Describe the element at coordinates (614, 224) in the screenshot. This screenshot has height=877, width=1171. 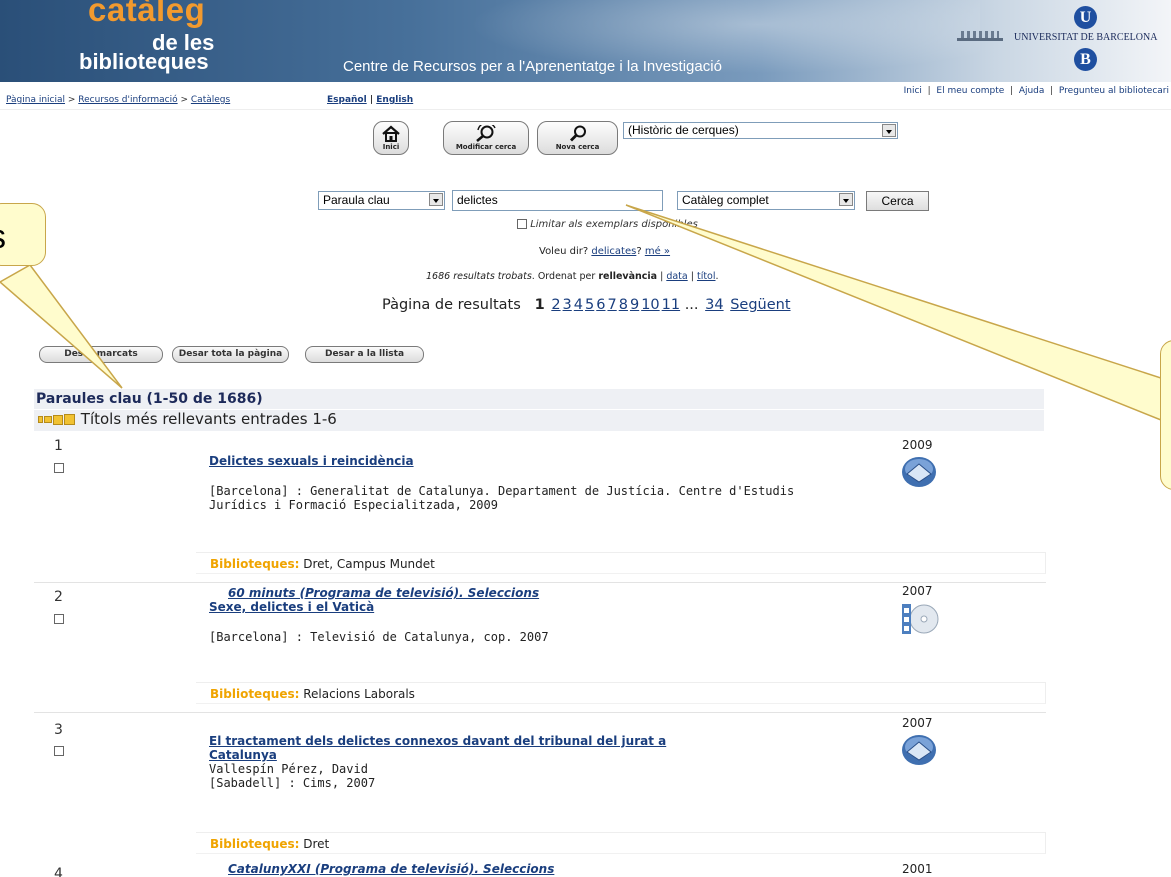
I see `limit-available-label: Limitar als exemplars disponibles` at that location.